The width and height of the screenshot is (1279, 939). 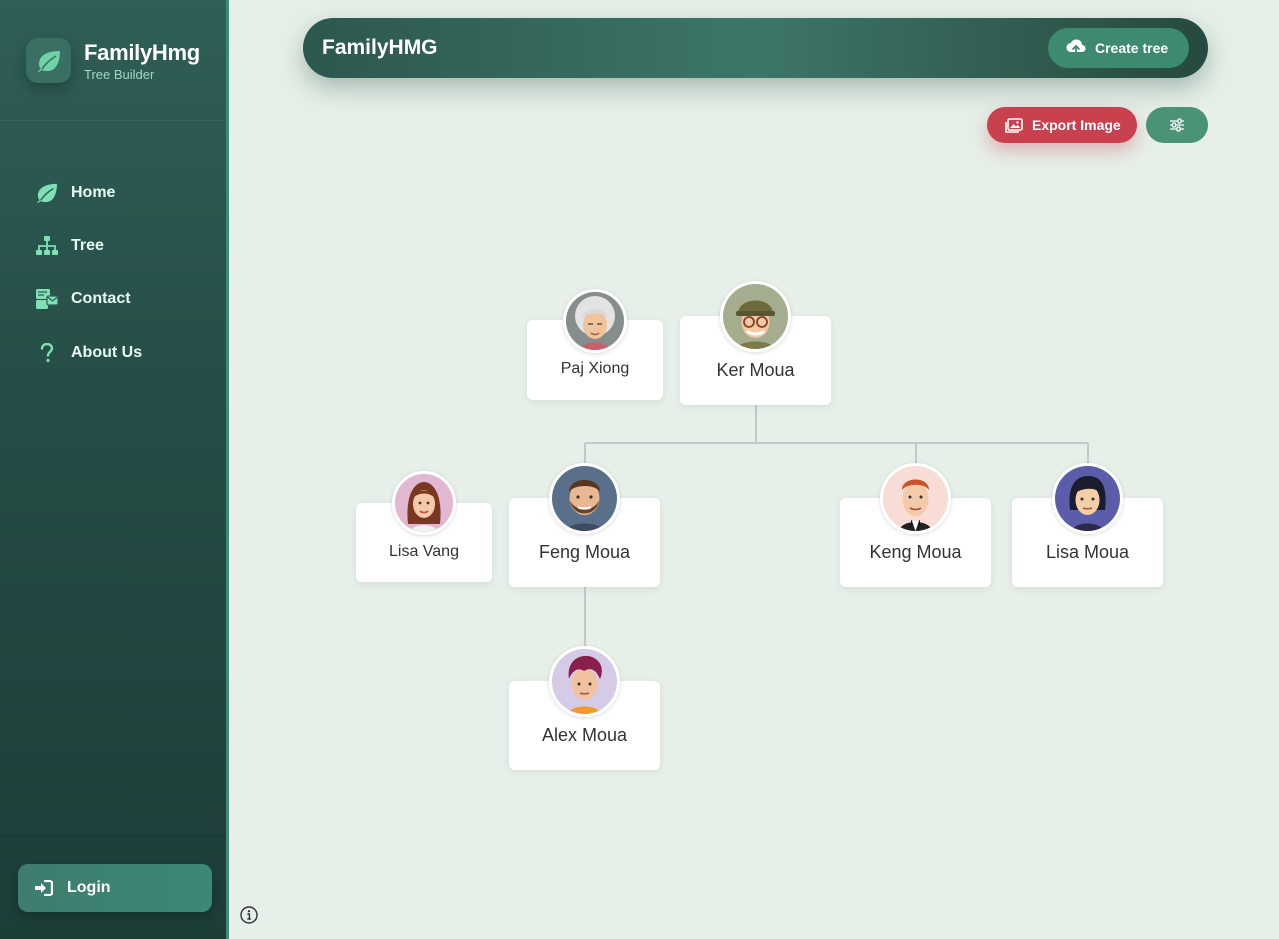 What do you see at coordinates (584, 552) in the screenshot?
I see `person-name: Feng Moua` at bounding box center [584, 552].